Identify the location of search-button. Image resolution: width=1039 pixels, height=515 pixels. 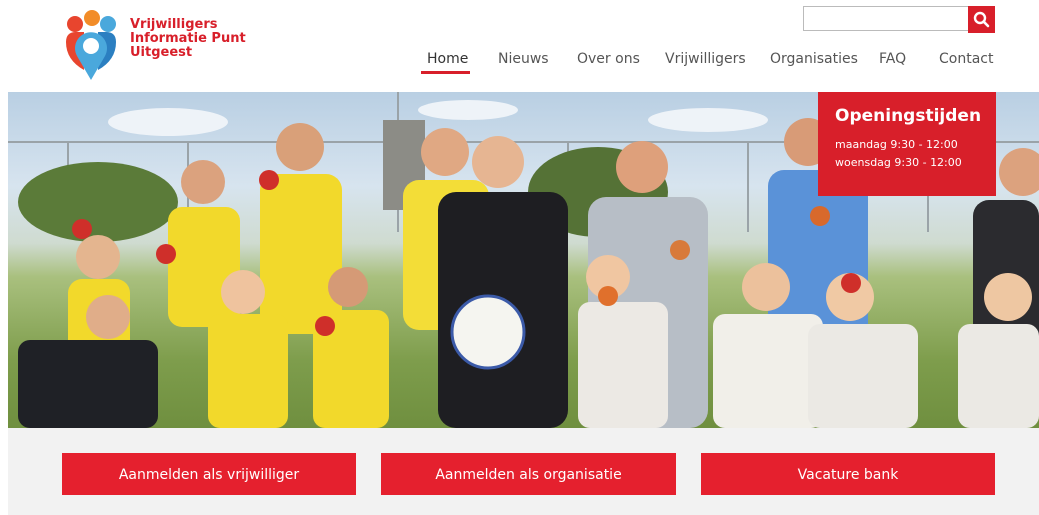
(981, 19).